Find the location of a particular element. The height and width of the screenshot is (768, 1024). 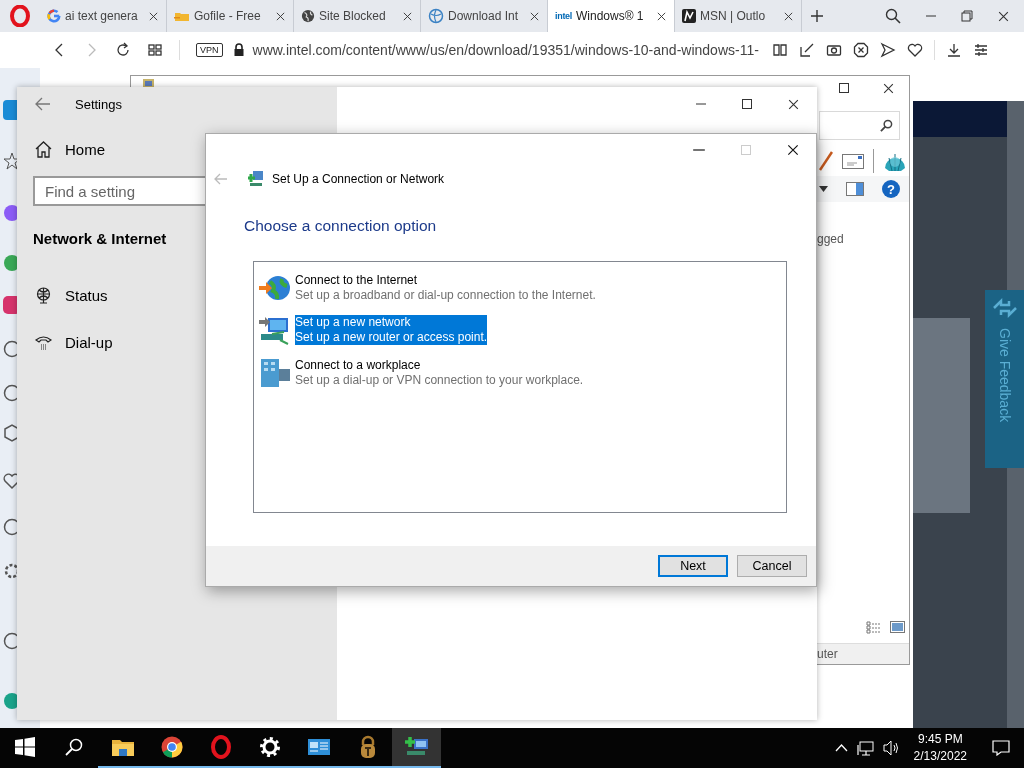

camera-icon is located at coordinates (833, 50).